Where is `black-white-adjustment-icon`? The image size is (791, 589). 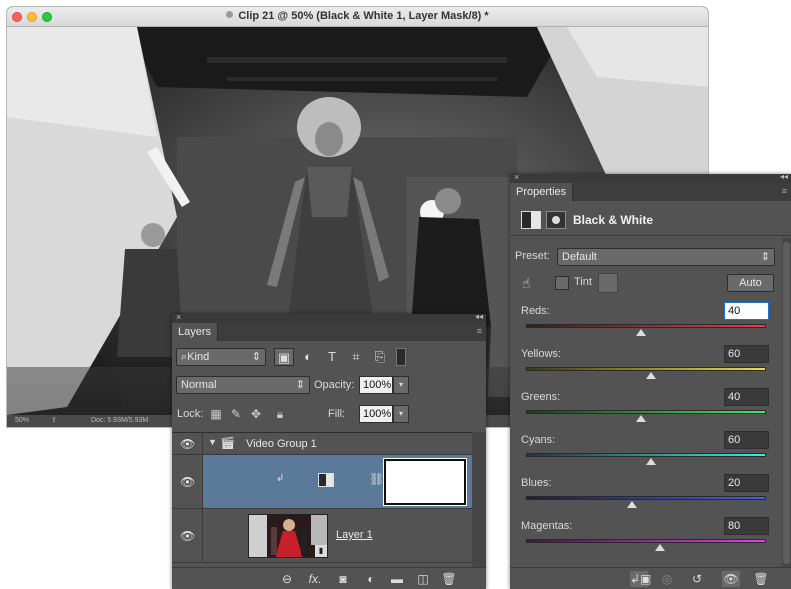
black-white-adjustment-icon is located at coordinates (326, 480).